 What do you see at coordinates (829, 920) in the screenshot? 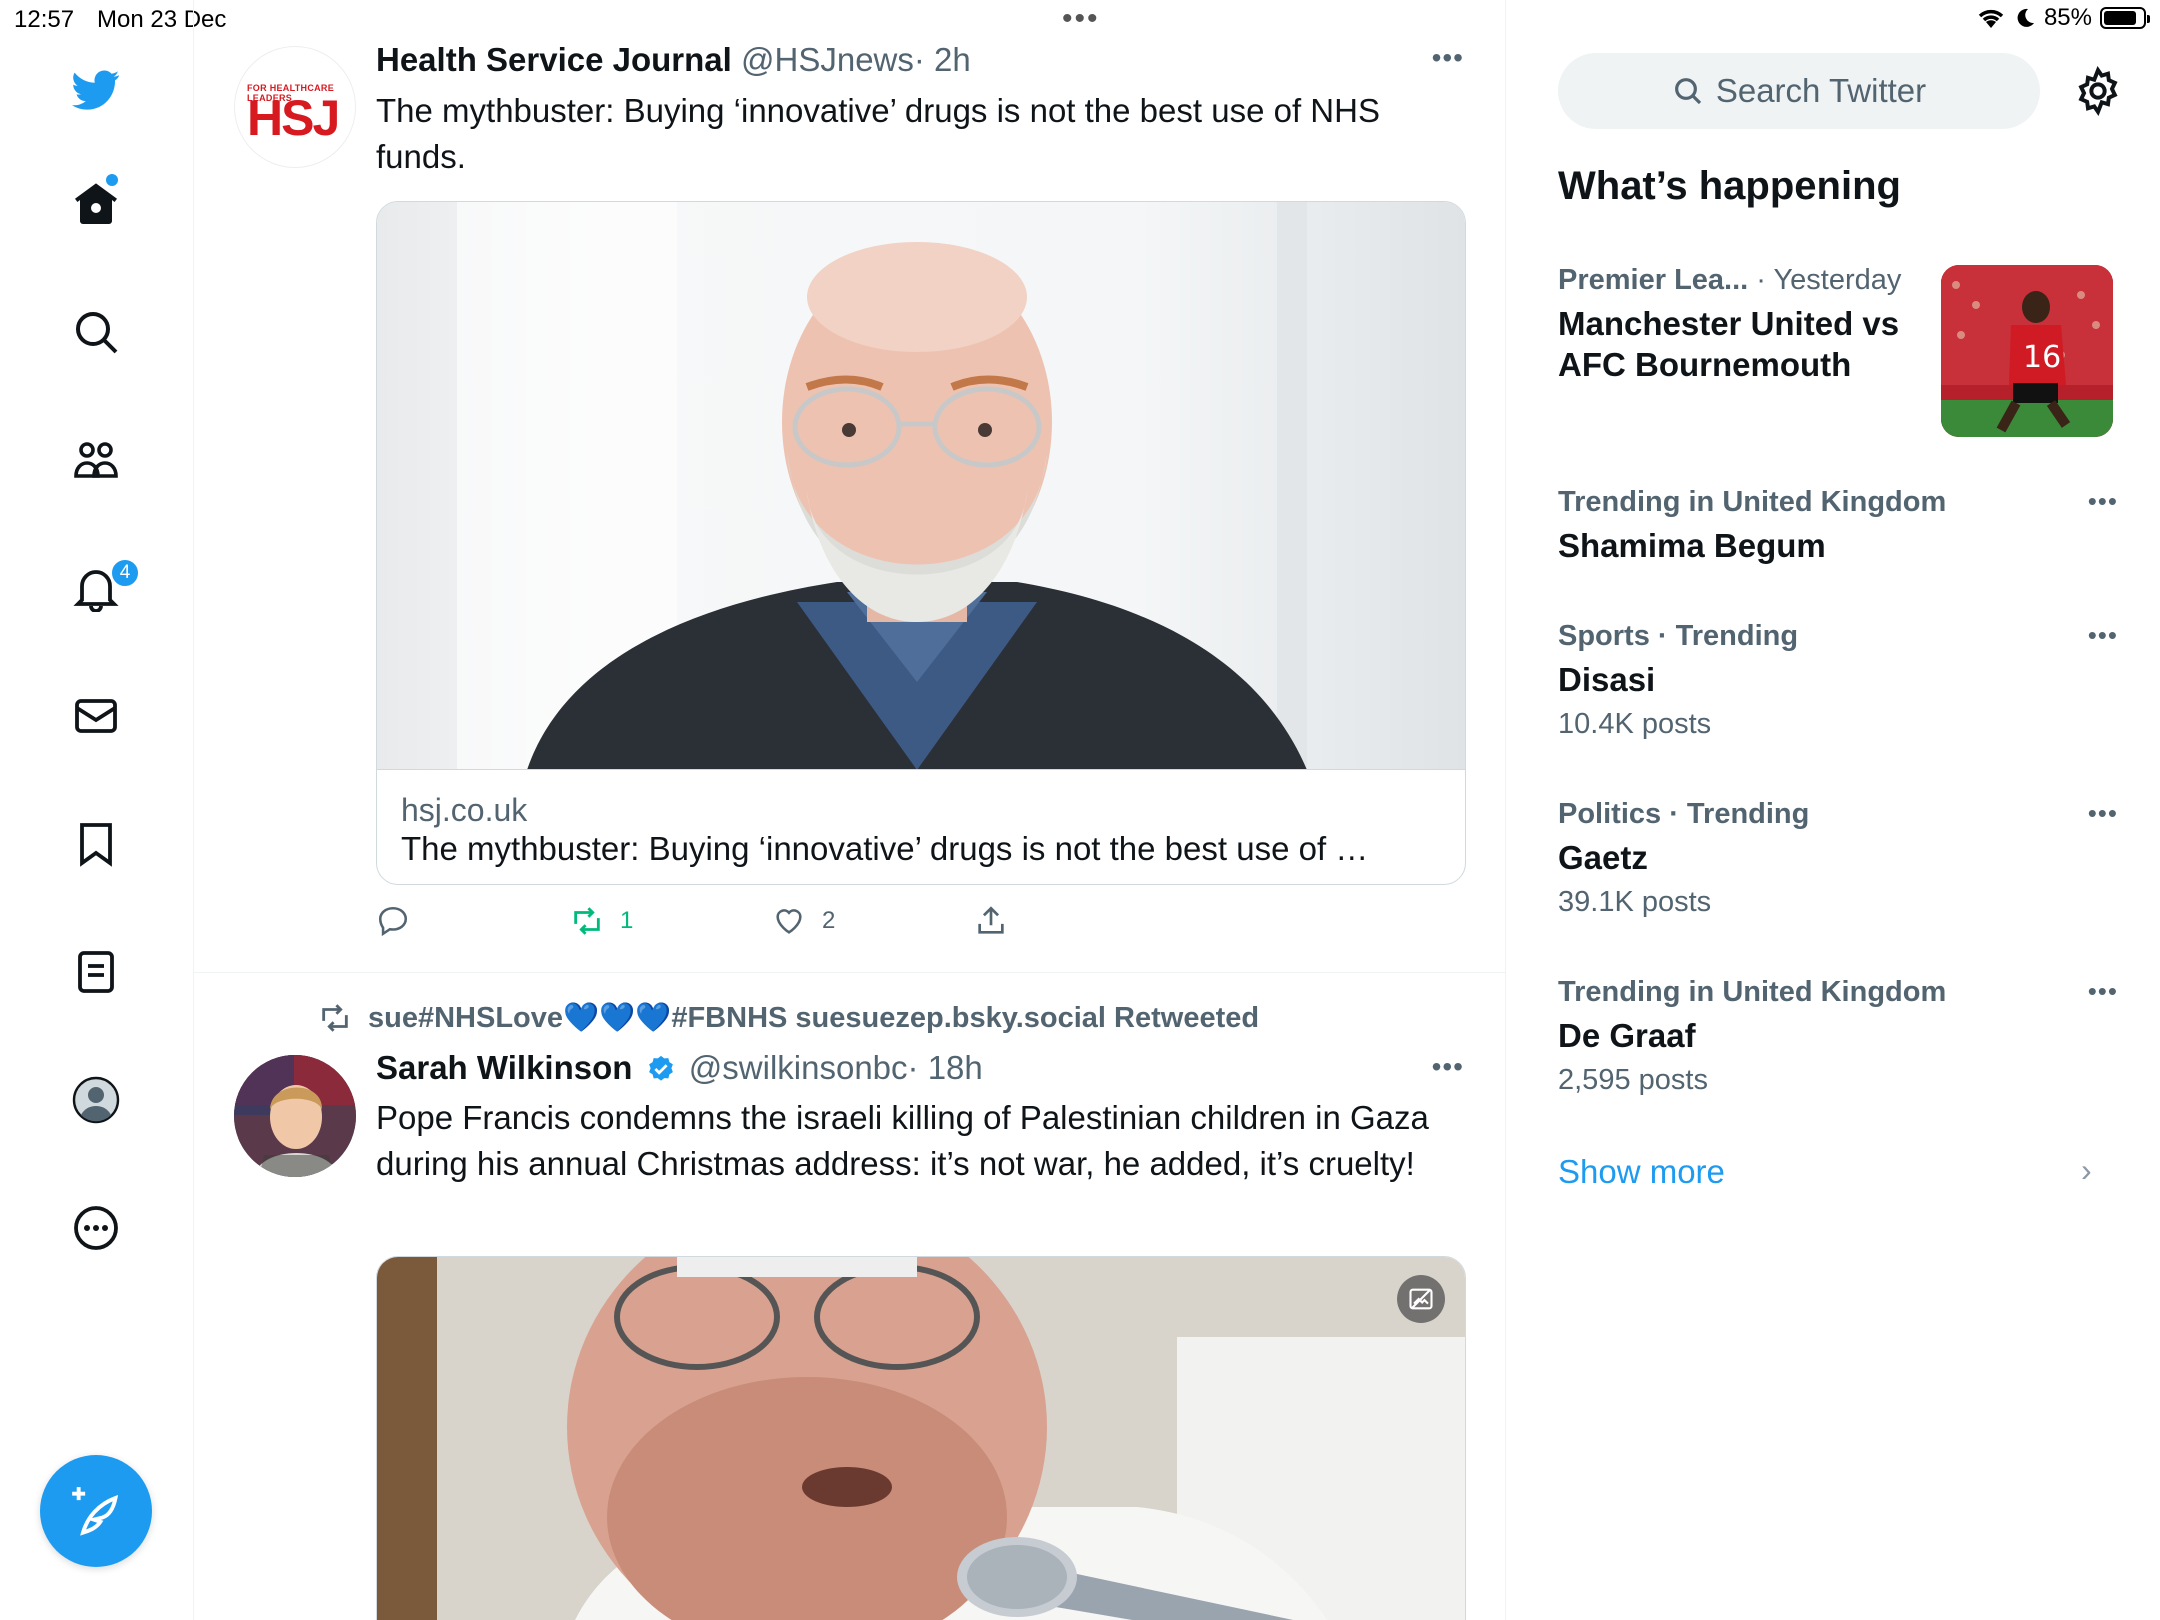
I see `like-count: 2` at bounding box center [829, 920].